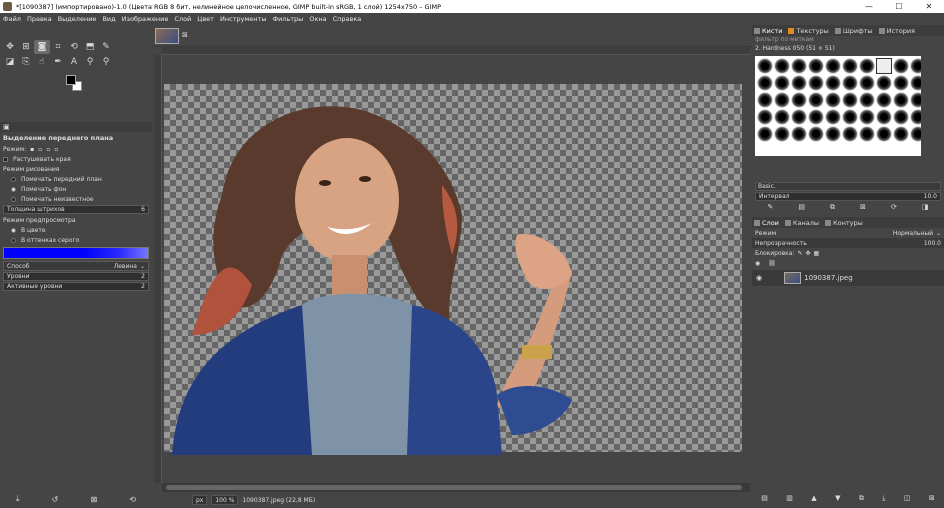 This screenshot has width=944, height=508. I want to click on brush-tag-filter: фильтр по меткам, so click(848, 40).